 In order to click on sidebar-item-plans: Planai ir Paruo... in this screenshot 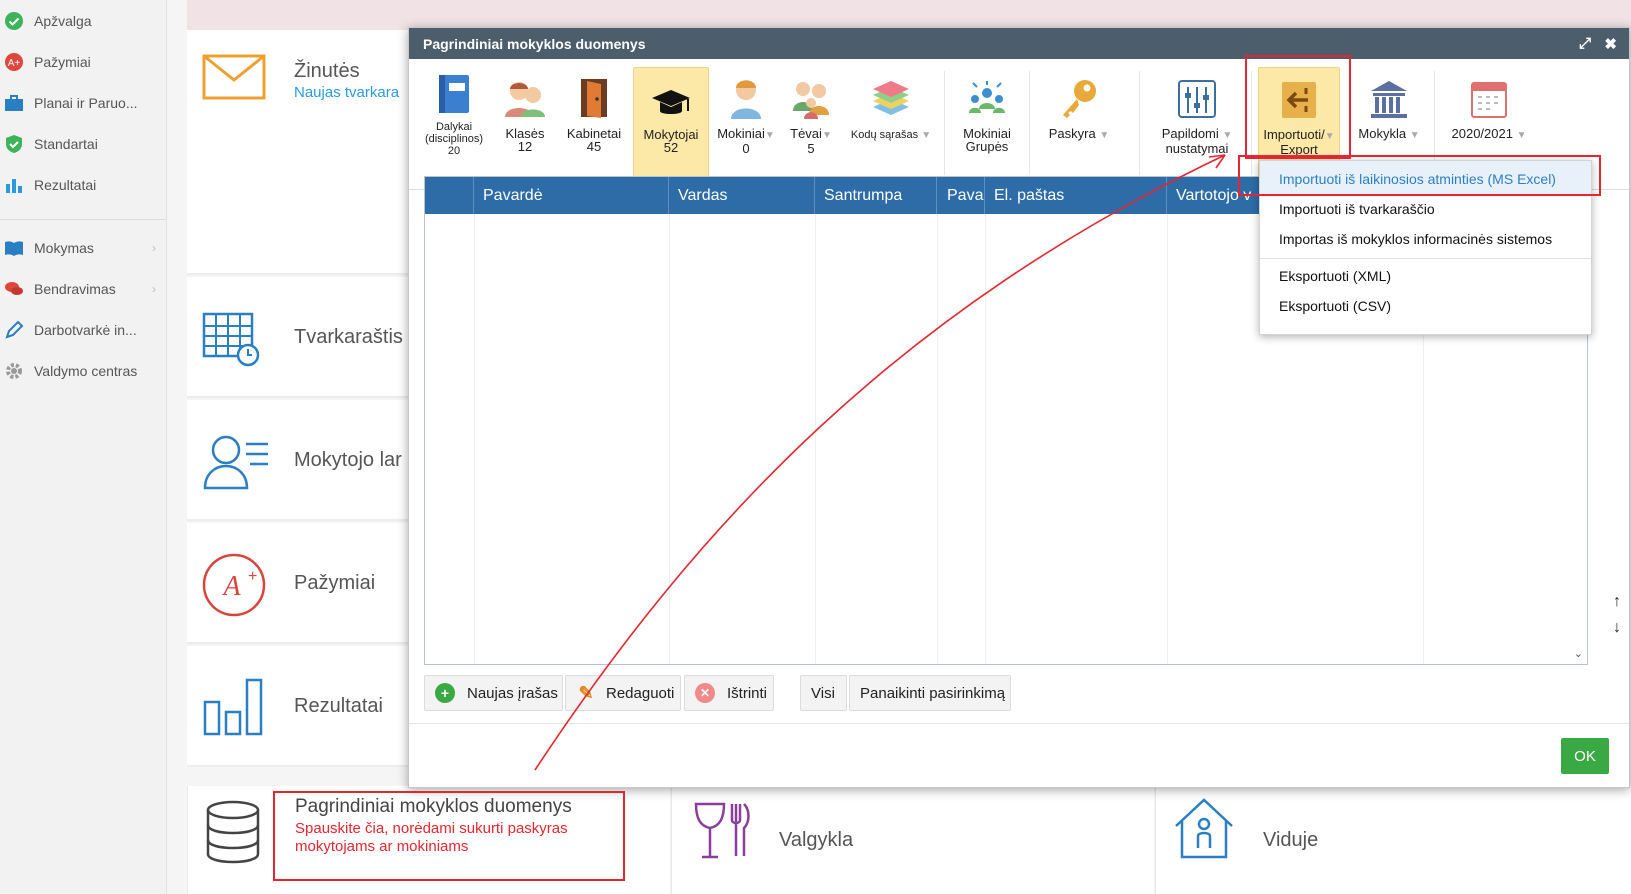, I will do `click(83, 103)`.